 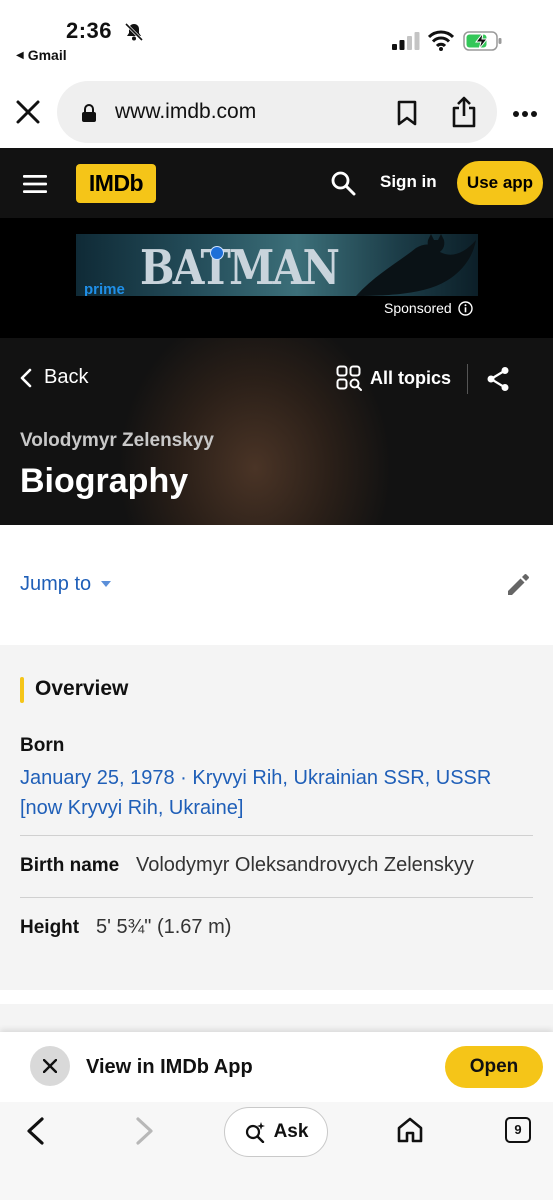 What do you see at coordinates (406, 41) in the screenshot?
I see `signal-icon` at bounding box center [406, 41].